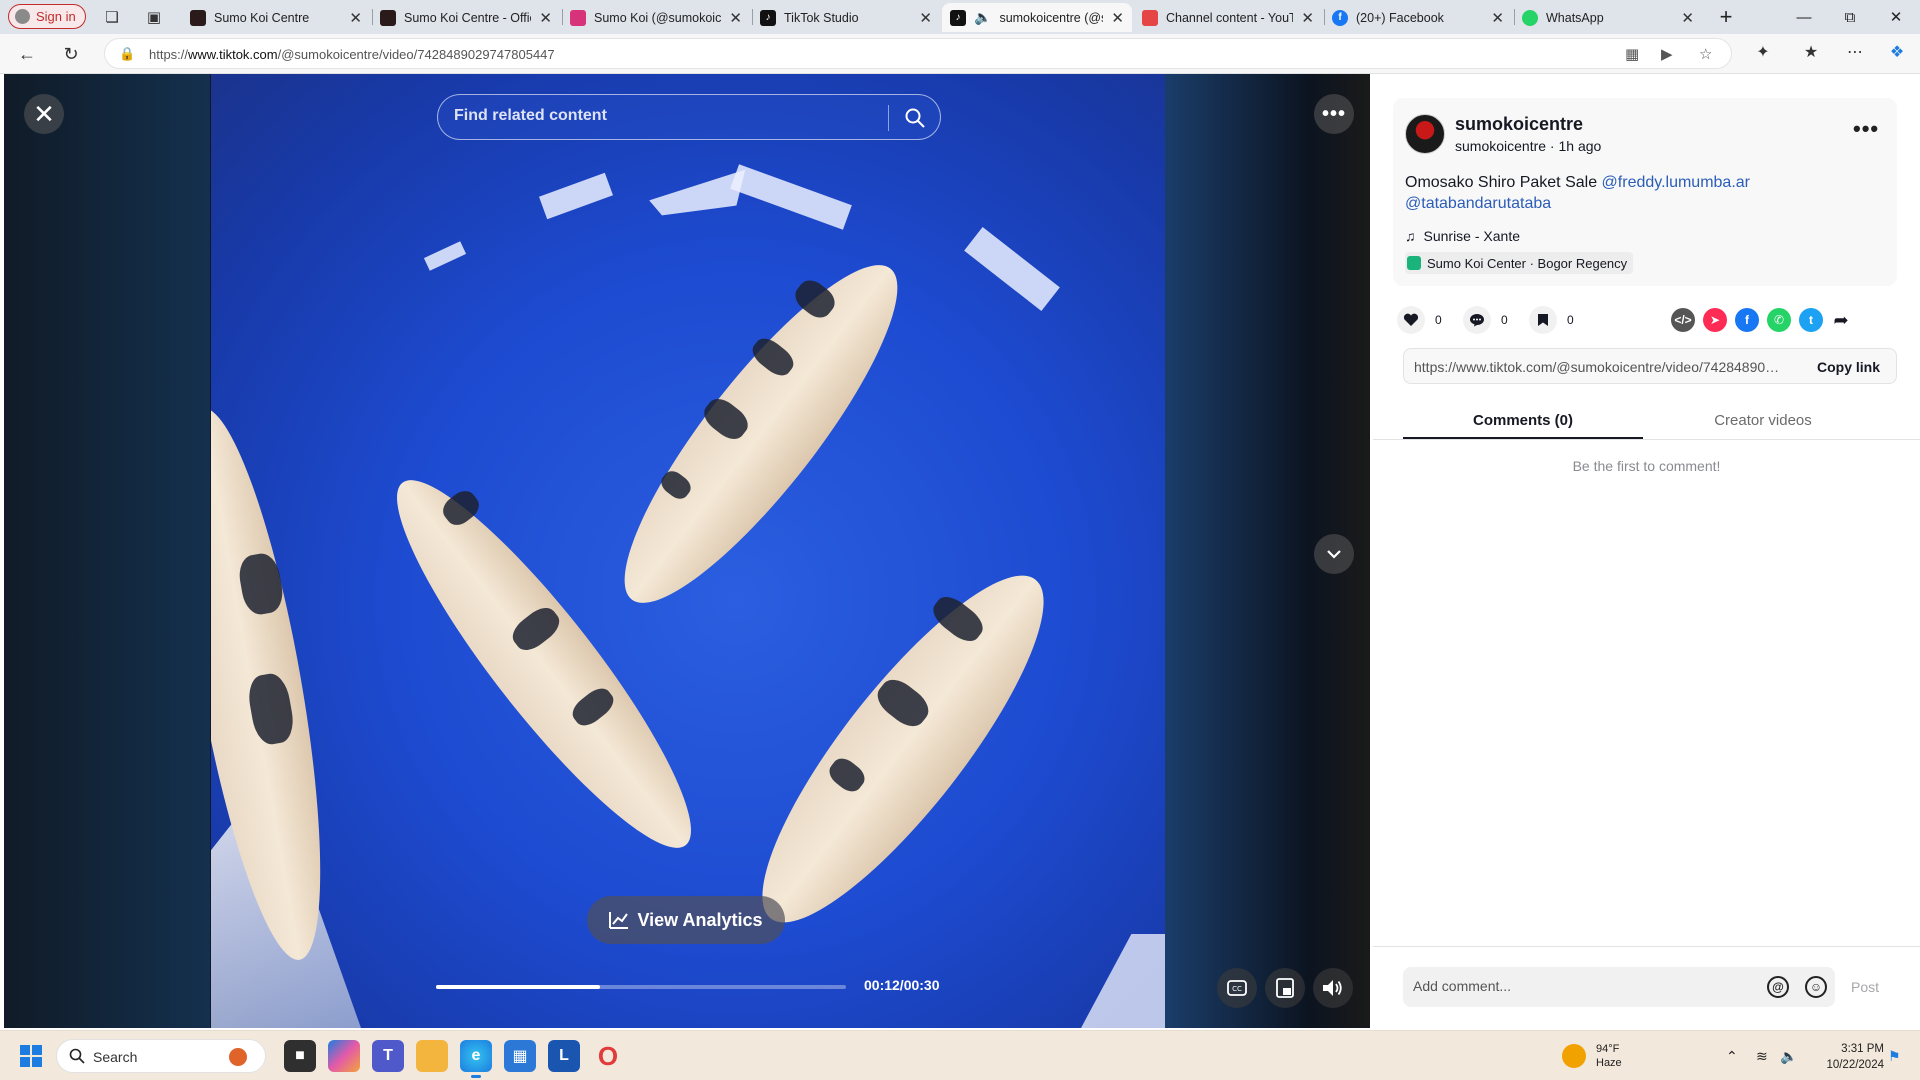 The image size is (1920, 1080). I want to click on volume-button, so click(1333, 988).